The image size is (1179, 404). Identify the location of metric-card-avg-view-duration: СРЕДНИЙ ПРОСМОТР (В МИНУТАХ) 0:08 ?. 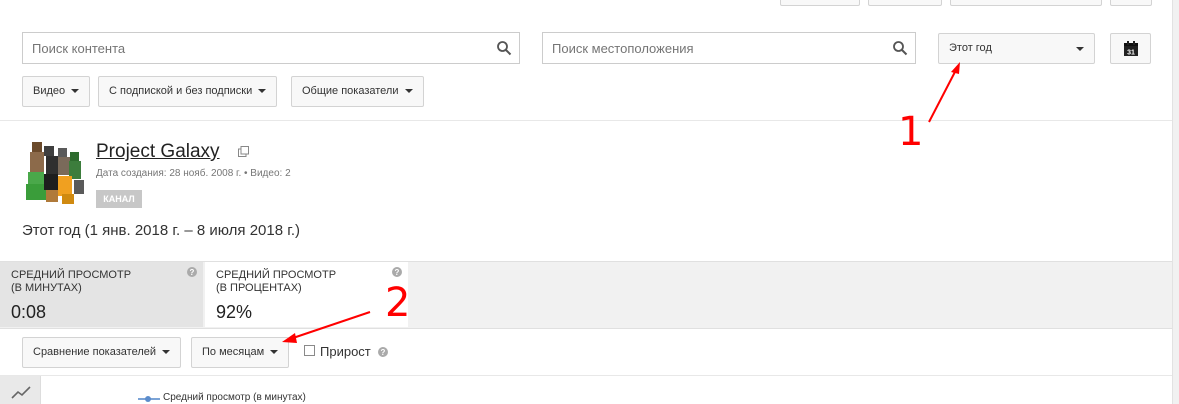
(101, 294).